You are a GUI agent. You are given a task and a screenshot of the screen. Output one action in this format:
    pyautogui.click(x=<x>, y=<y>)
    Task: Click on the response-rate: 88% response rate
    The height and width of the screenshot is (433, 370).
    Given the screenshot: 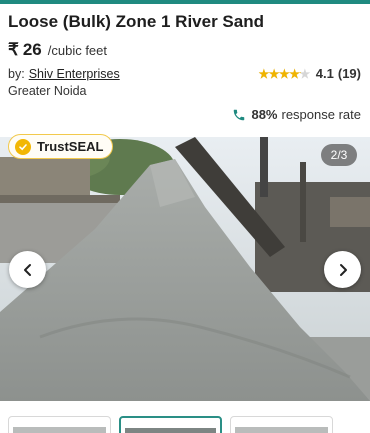 What is the action you would take?
    pyautogui.click(x=296, y=114)
    